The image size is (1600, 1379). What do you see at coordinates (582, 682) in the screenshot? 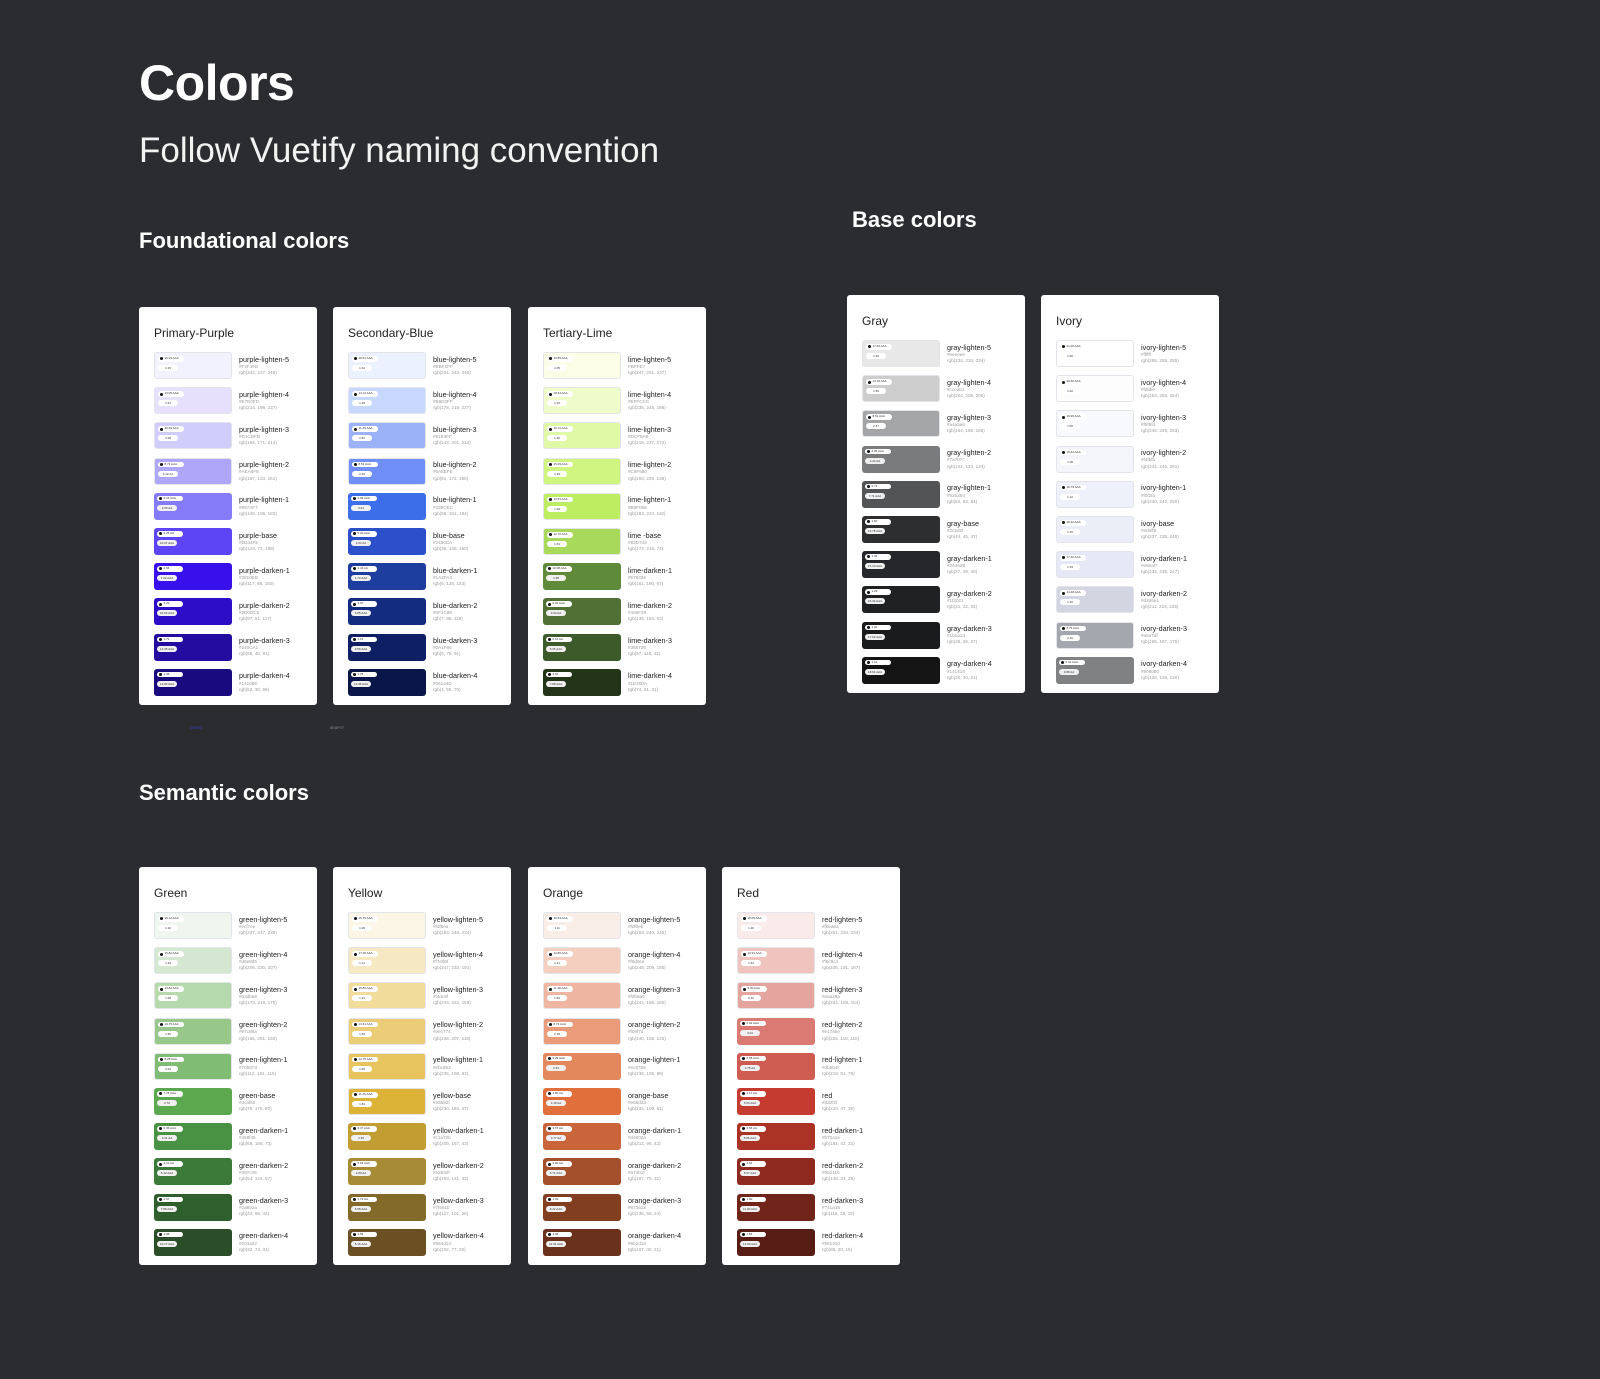
I see `color-swatch: 2.61 7.88 AAA` at bounding box center [582, 682].